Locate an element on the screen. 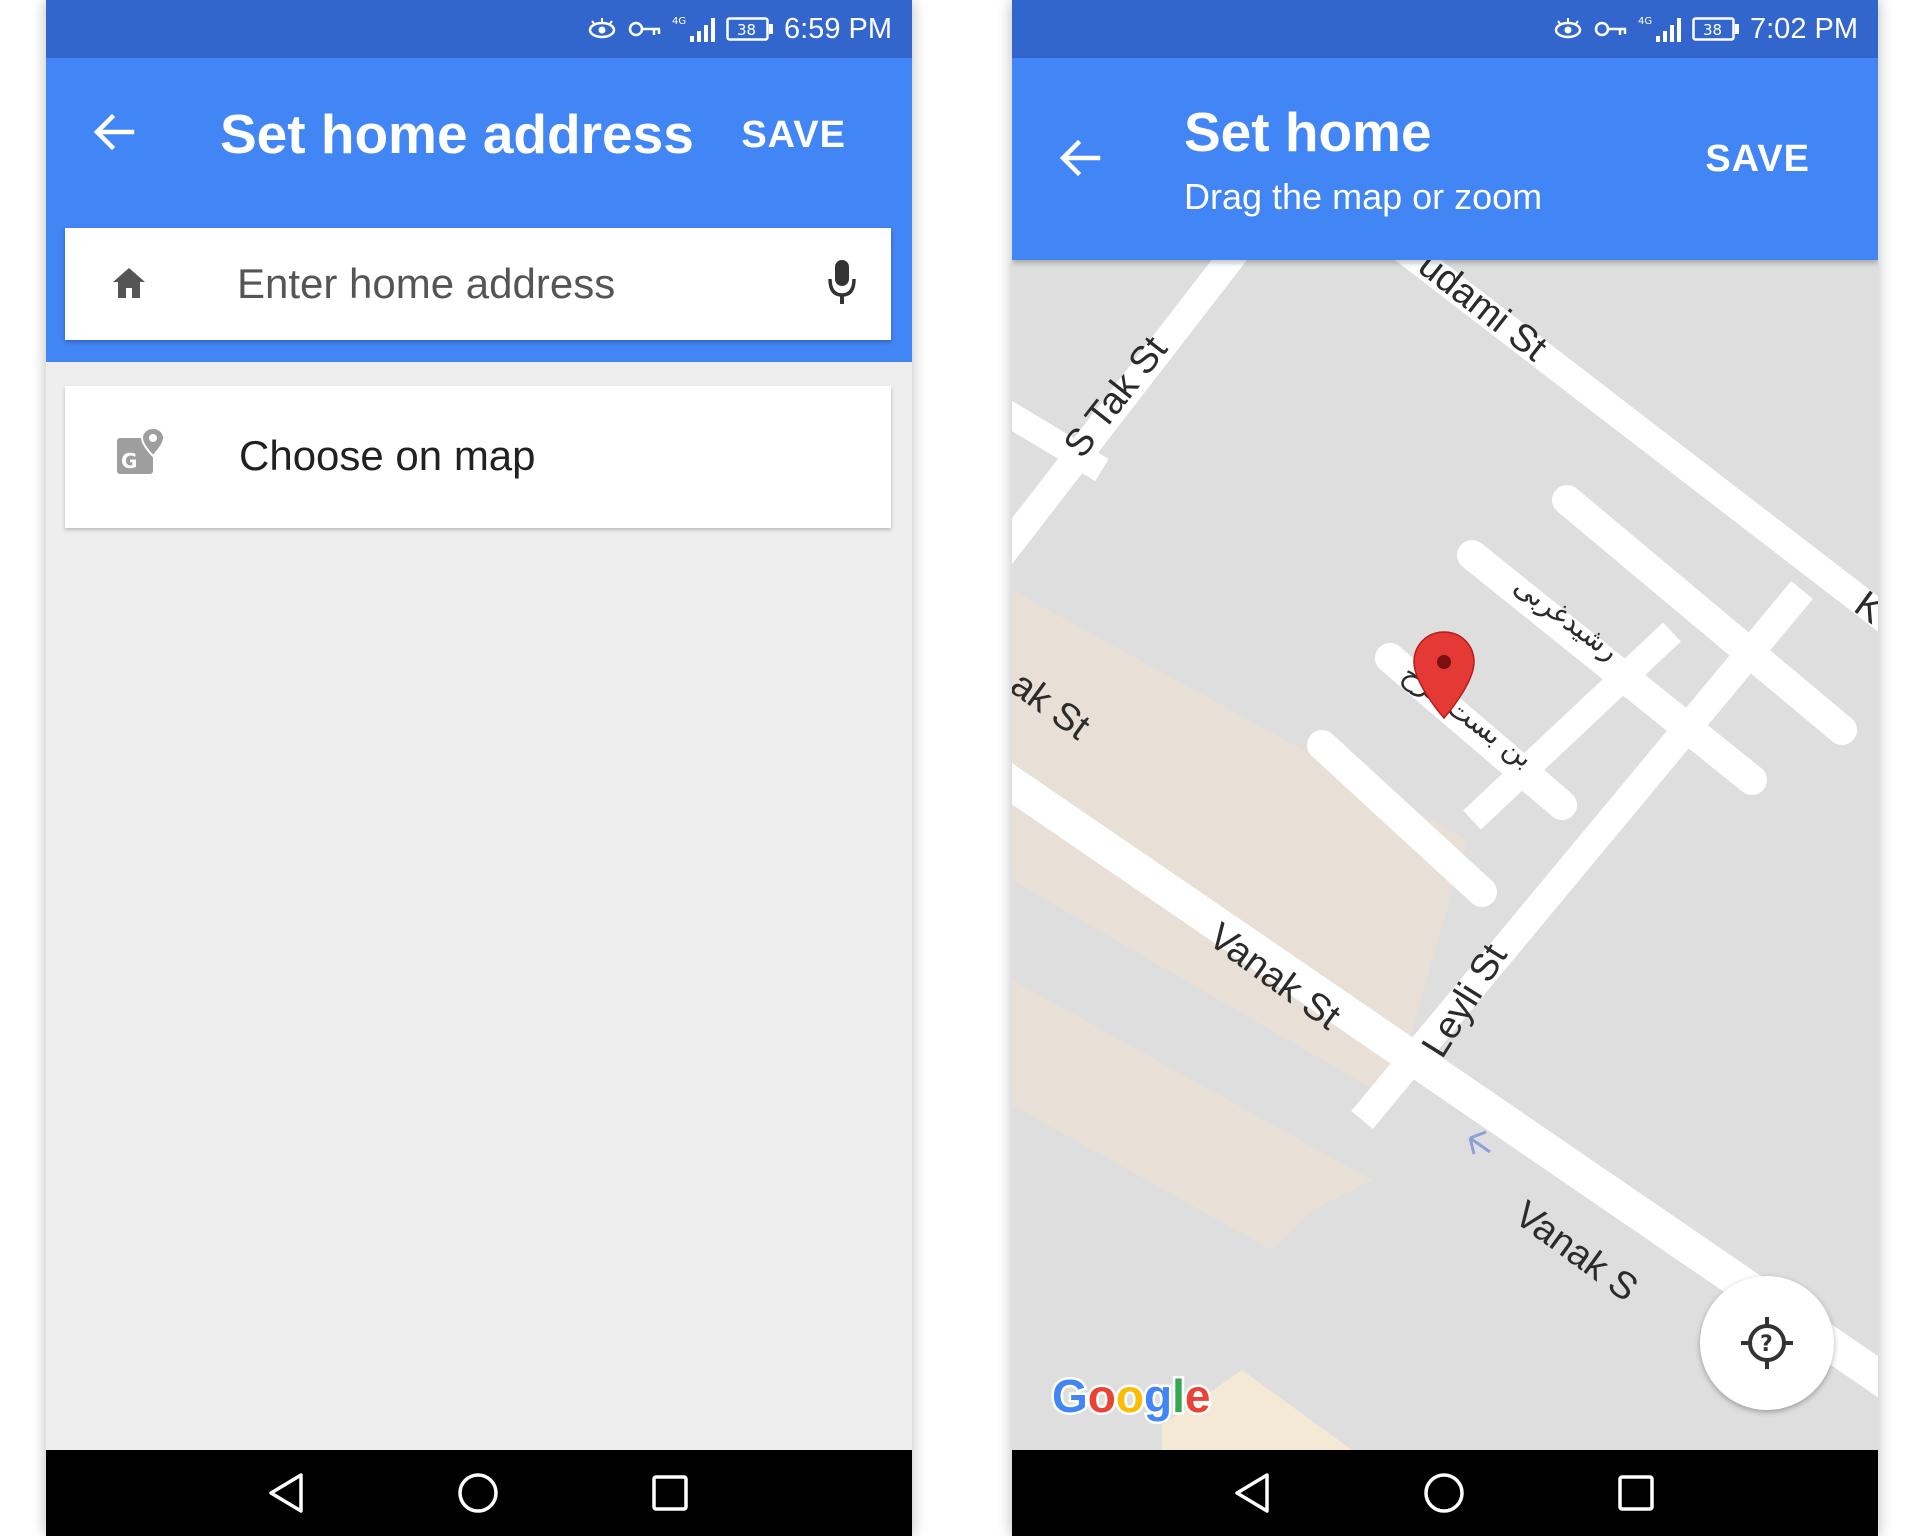 Image resolution: width=1920 pixels, height=1536 pixels. app-bar: Set home Drag the map or zoom SAVE is located at coordinates (1445, 159).